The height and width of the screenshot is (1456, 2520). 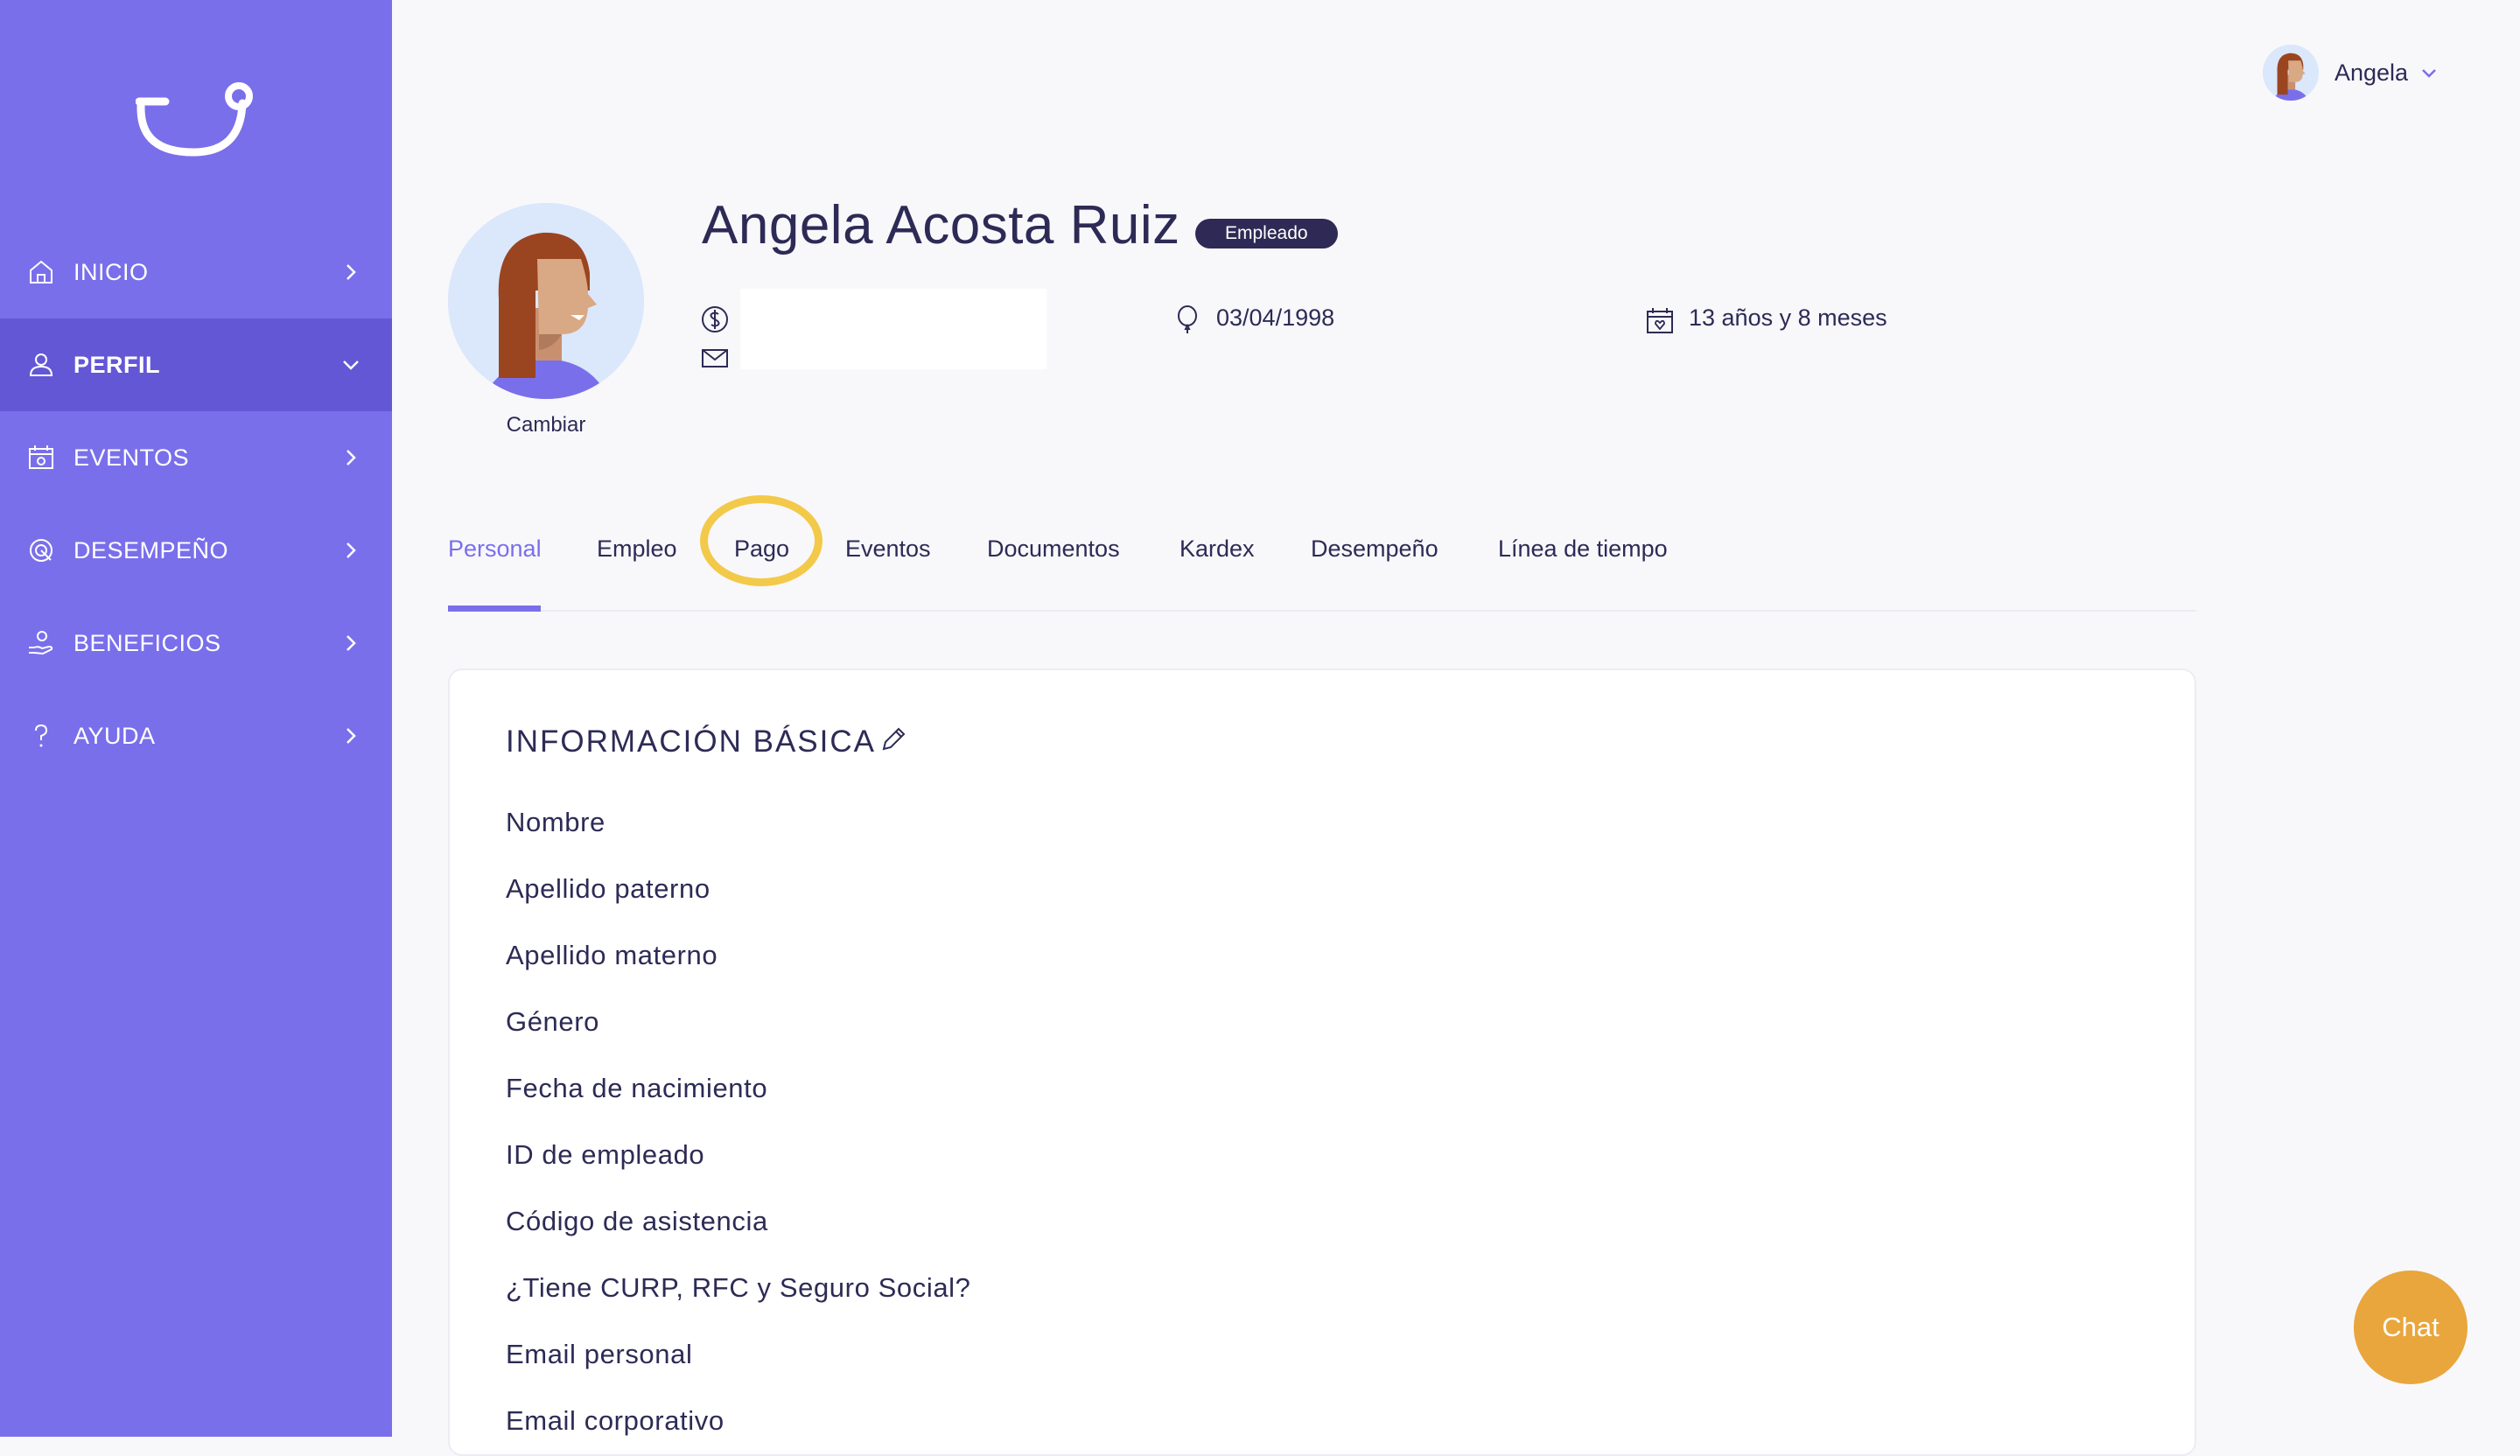 I want to click on sidebar-item-eventos: EVENTOS, so click(x=196, y=457).